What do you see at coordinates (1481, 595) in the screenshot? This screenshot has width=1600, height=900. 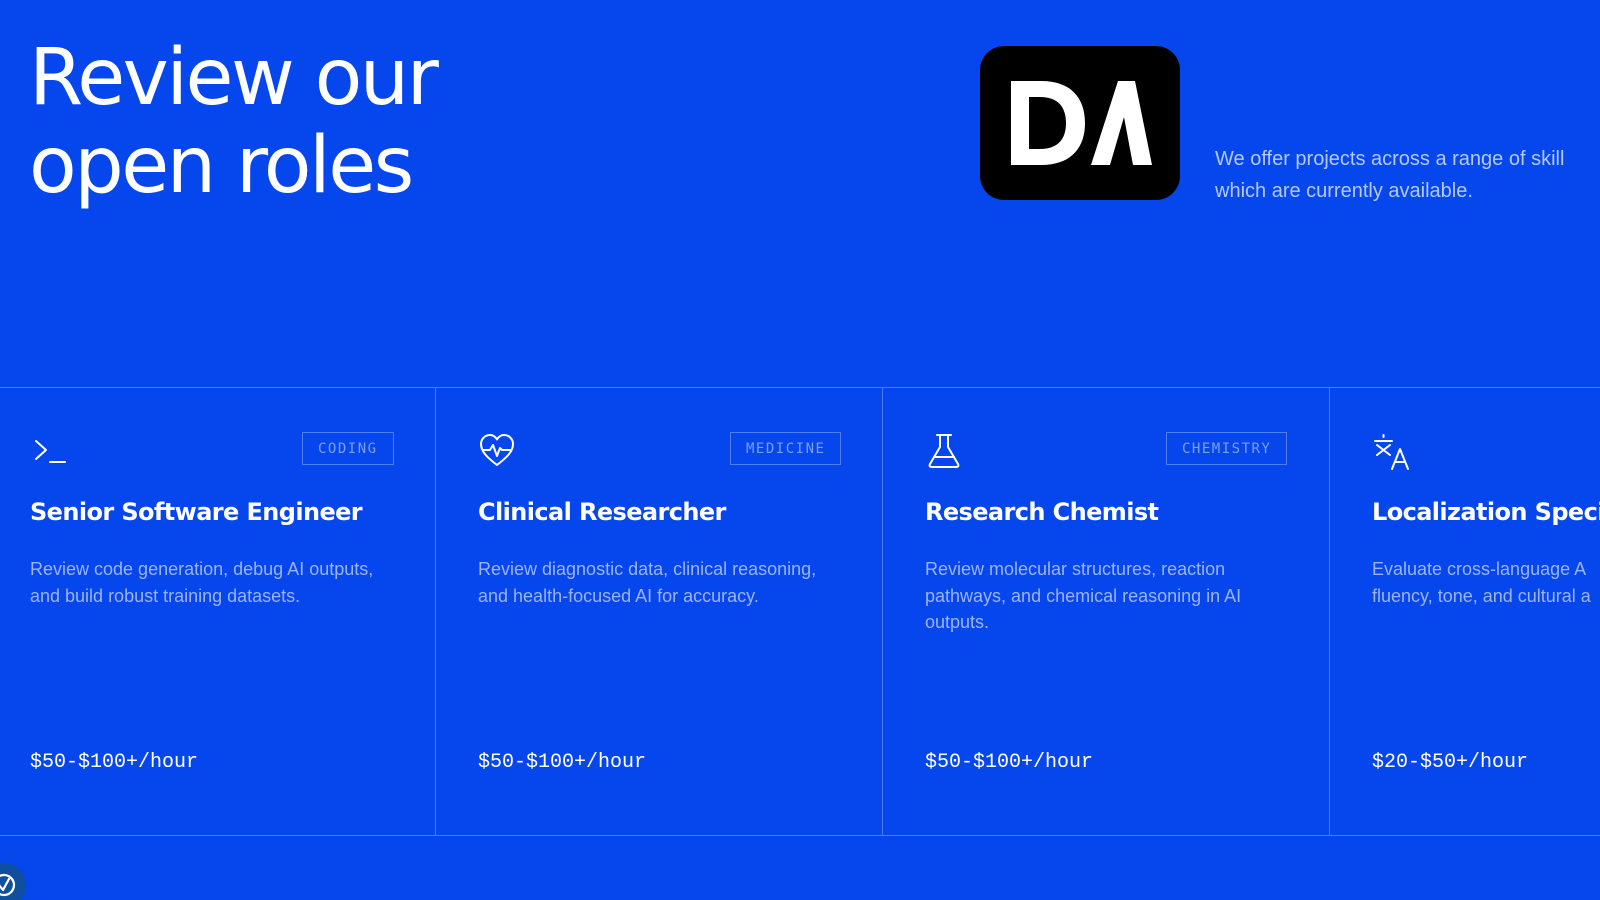 I see `role-description-line-2: fluency, tone, and cultural a` at bounding box center [1481, 595].